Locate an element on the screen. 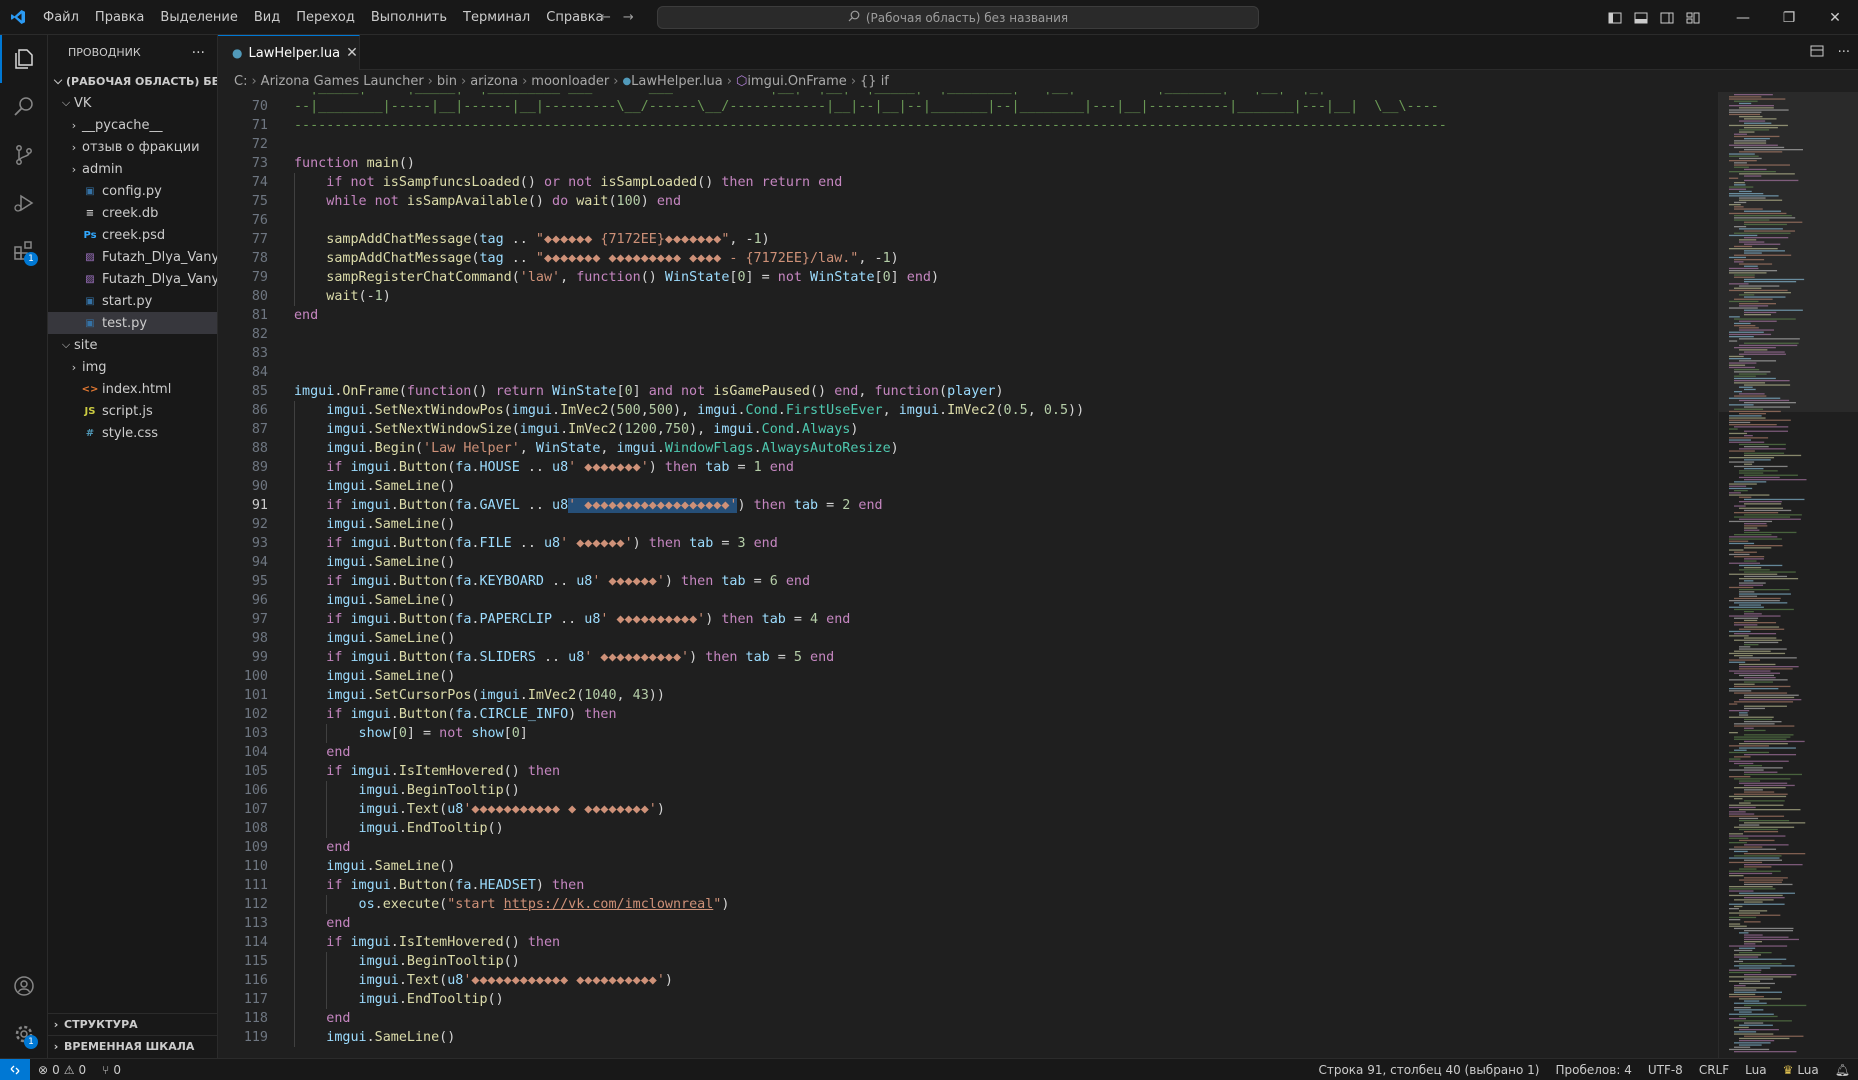 The image size is (1858, 1080). timeline-section: › ВРЕМЕННАЯ ШКАЛА is located at coordinates (133, 1046).